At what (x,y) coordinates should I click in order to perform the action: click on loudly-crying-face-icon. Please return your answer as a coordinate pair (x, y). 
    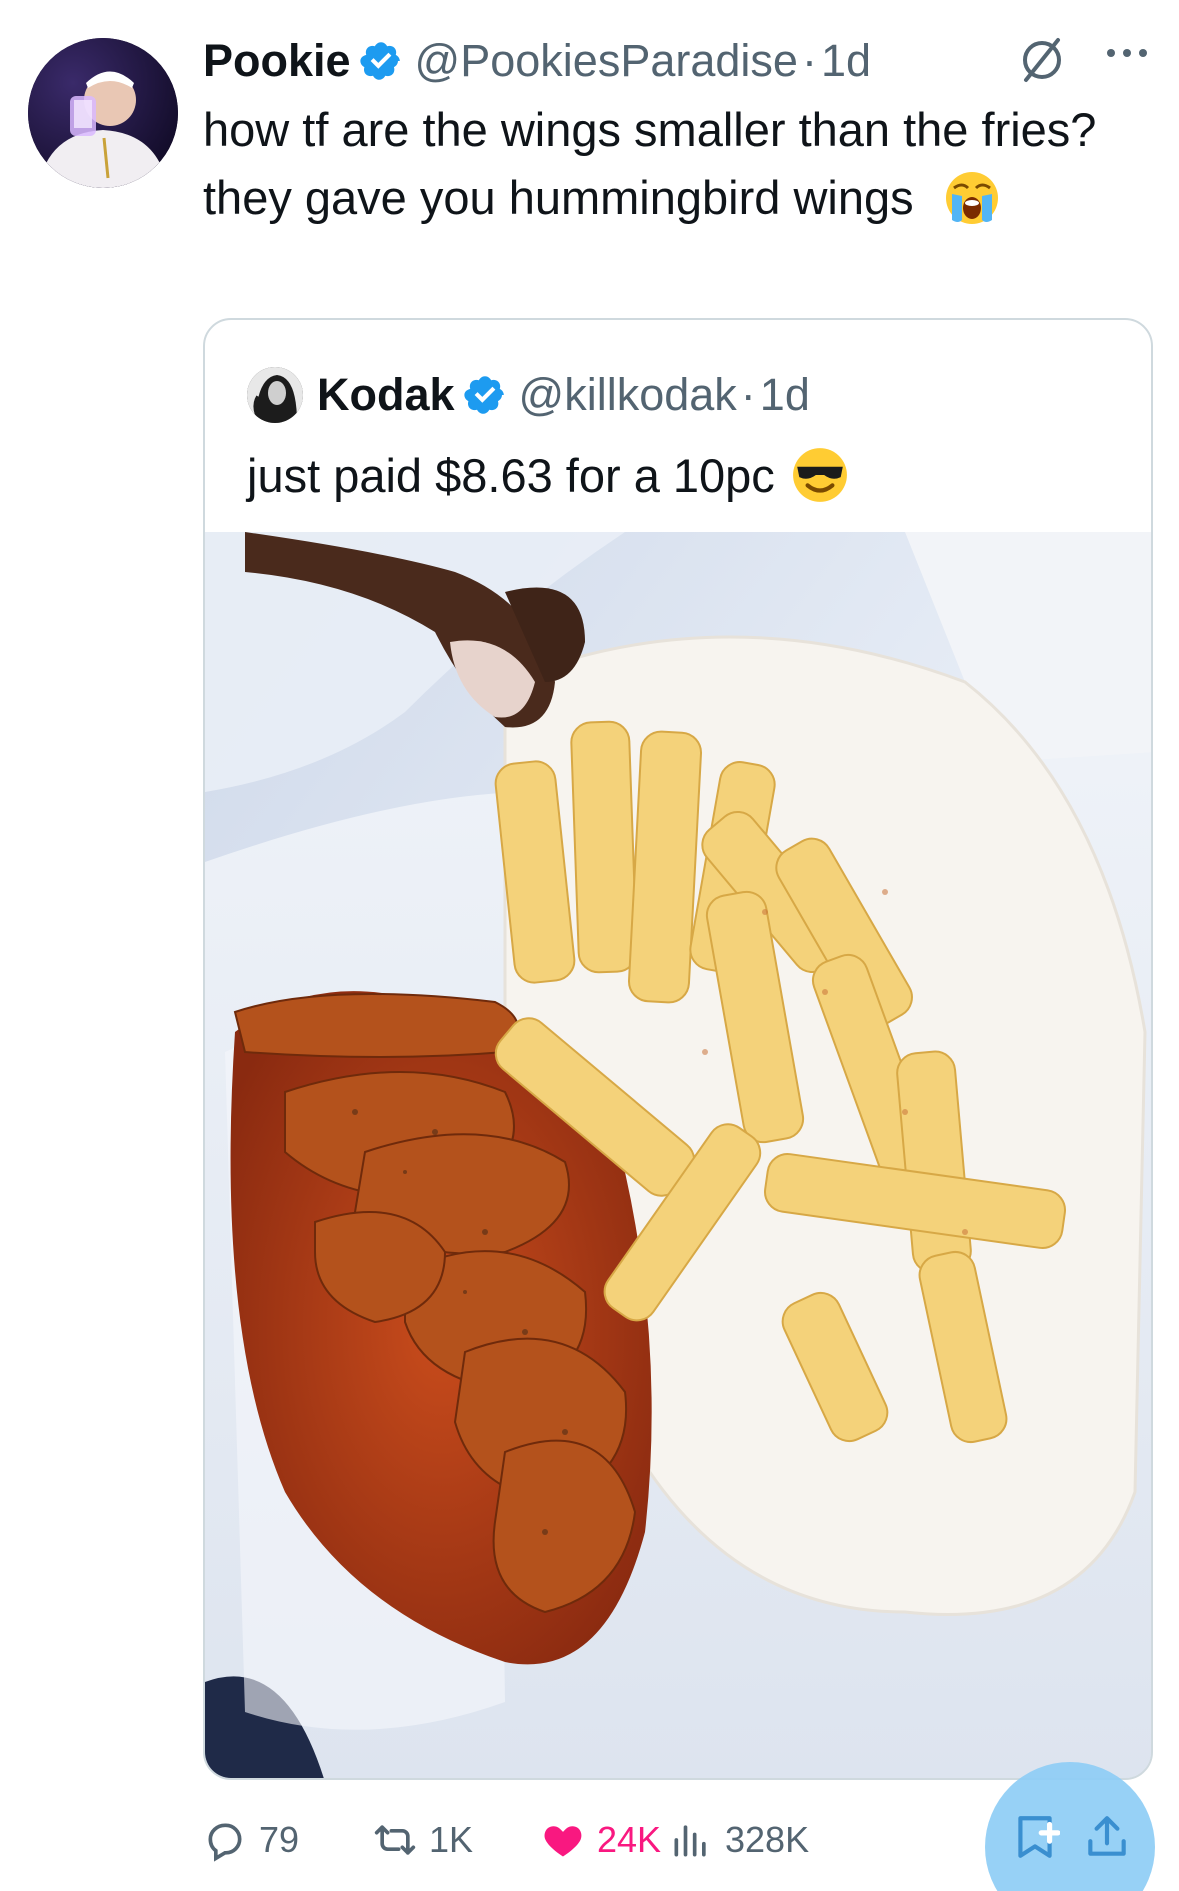
    Looking at the image, I should click on (971, 198).